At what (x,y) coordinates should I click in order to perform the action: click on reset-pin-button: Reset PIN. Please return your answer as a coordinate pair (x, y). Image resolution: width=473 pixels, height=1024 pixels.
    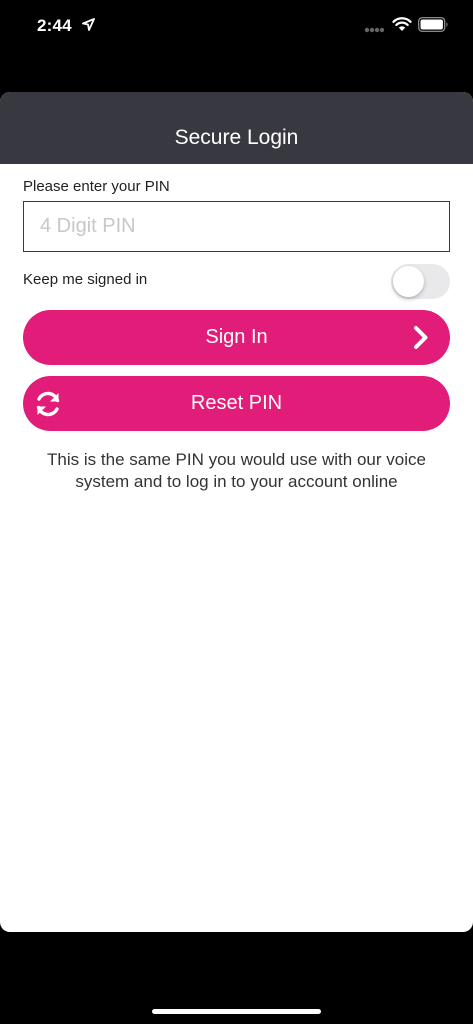
    Looking at the image, I should click on (236, 403).